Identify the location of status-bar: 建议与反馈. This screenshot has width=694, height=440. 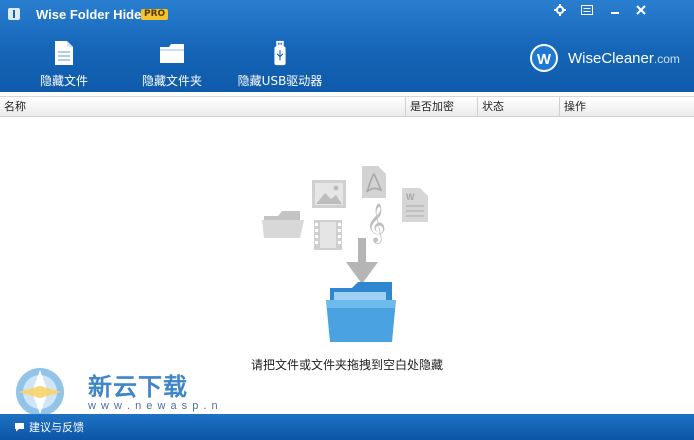
(347, 427).